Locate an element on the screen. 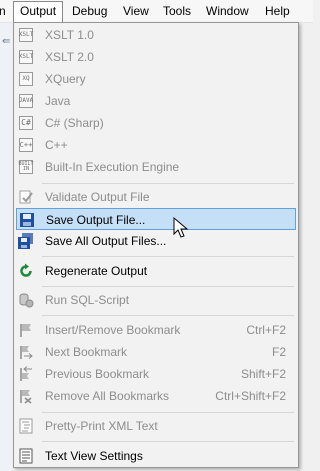  menu-item-run-sql-script: Run SQL-Script is located at coordinates (156, 300).